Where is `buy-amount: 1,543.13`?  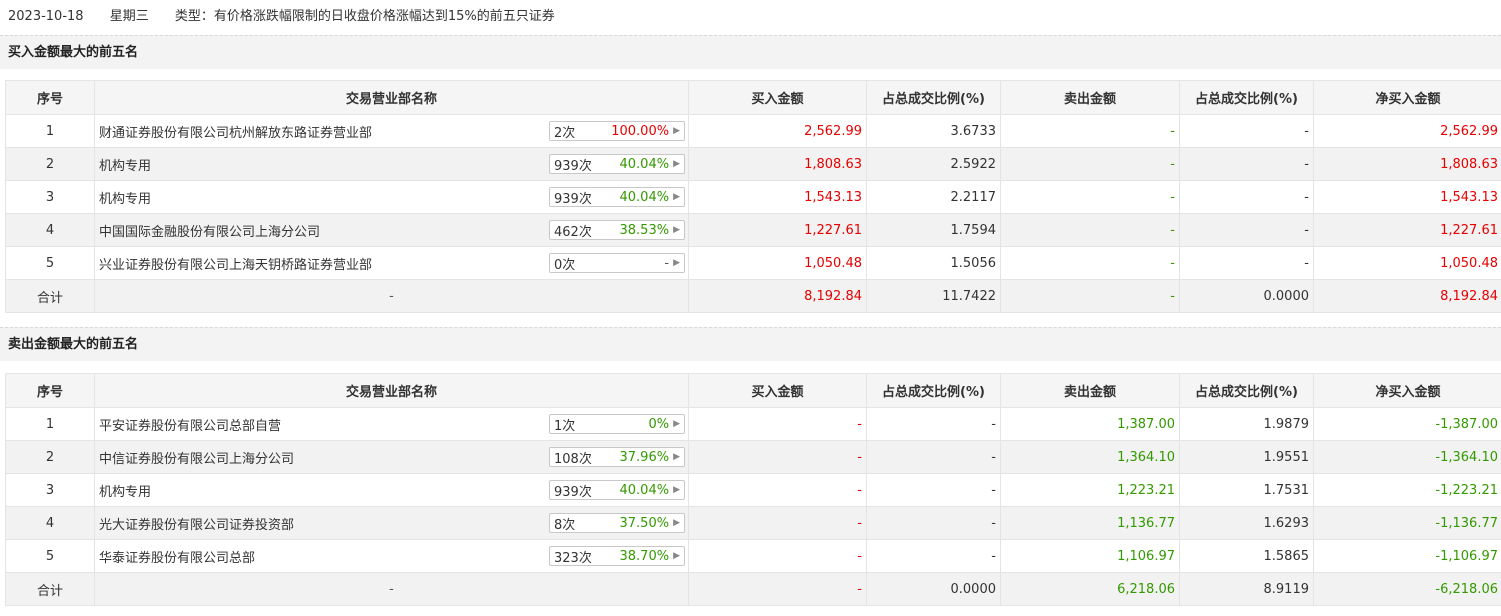
buy-amount: 1,543.13 is located at coordinates (777, 197).